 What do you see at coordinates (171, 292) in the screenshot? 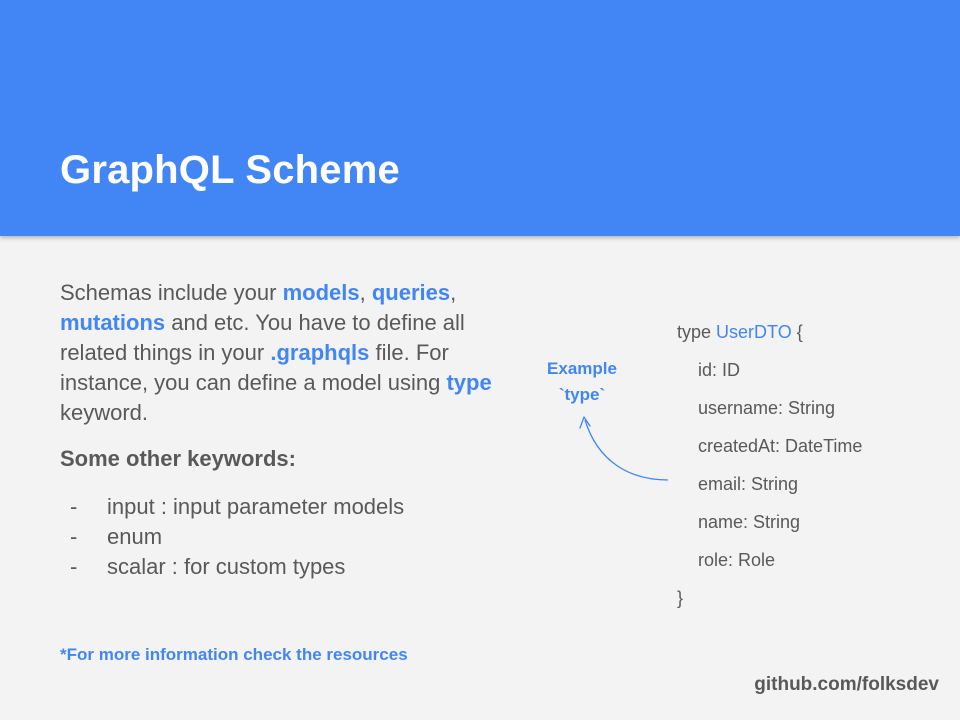
I see `intro-text-1: Schemas include your` at bounding box center [171, 292].